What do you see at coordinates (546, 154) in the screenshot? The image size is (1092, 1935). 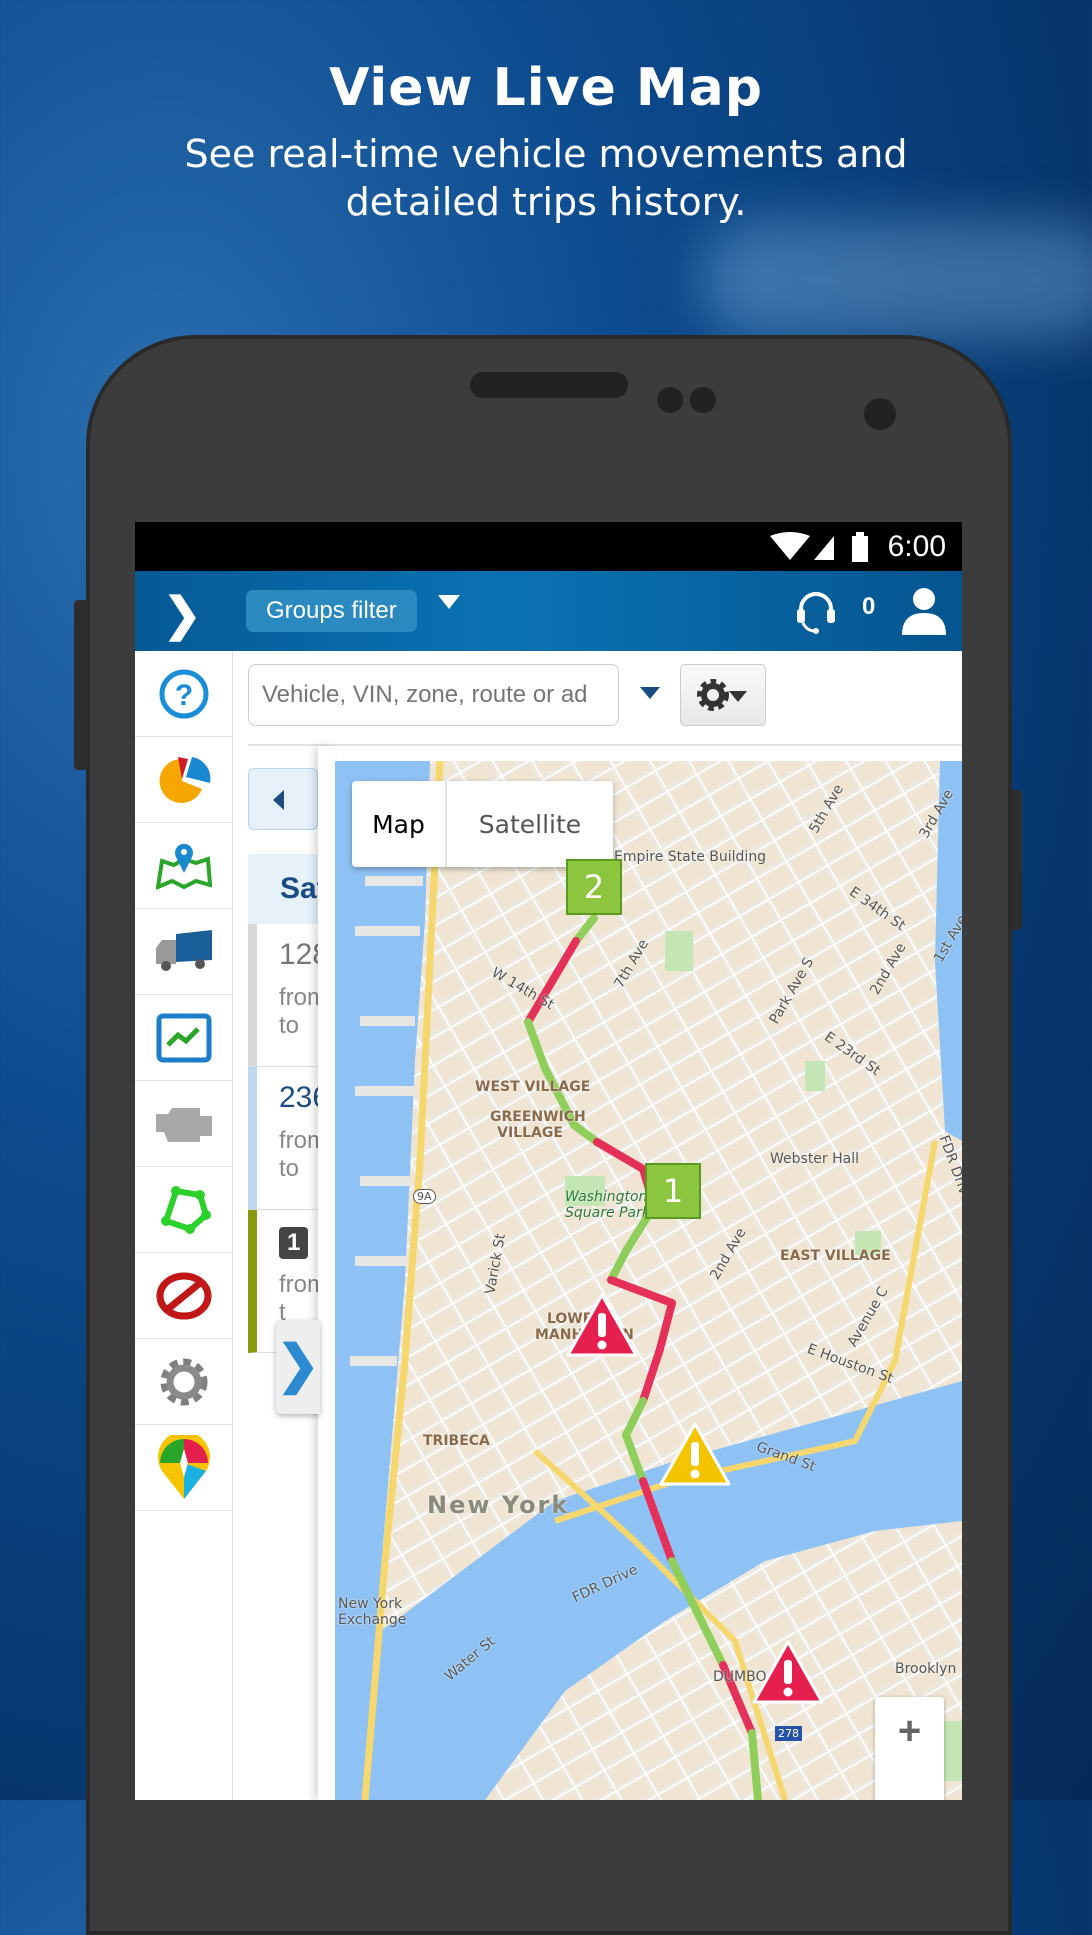 I see `subtitle-line: See real-time vehicle movements and` at bounding box center [546, 154].